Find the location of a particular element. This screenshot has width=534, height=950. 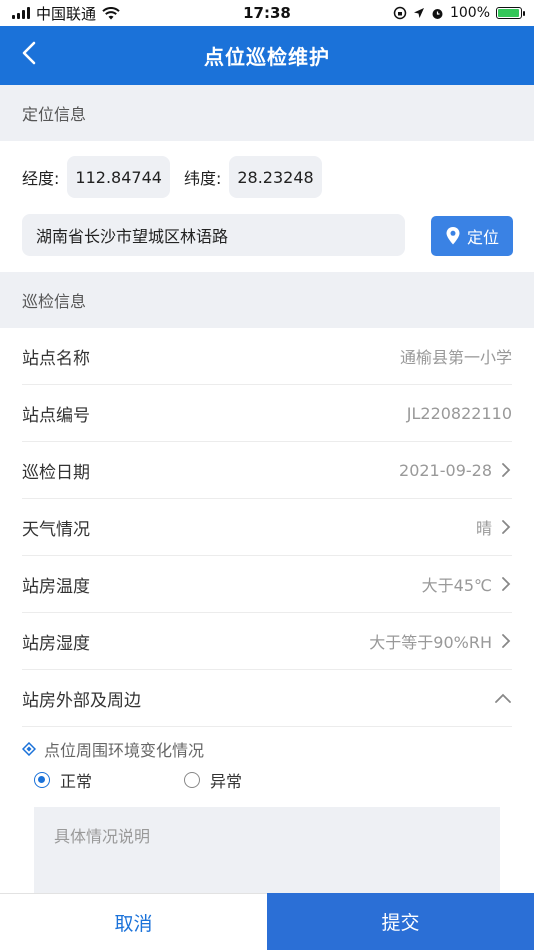

description-placeholder: 具体情况说明 is located at coordinates (102, 836).